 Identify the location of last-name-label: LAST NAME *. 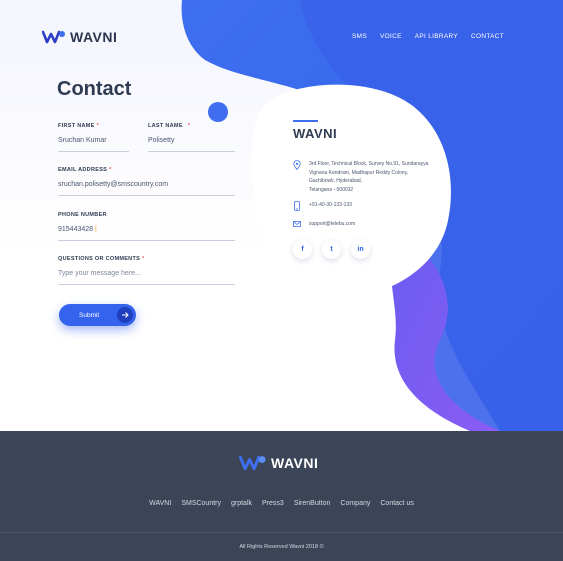
(169, 126).